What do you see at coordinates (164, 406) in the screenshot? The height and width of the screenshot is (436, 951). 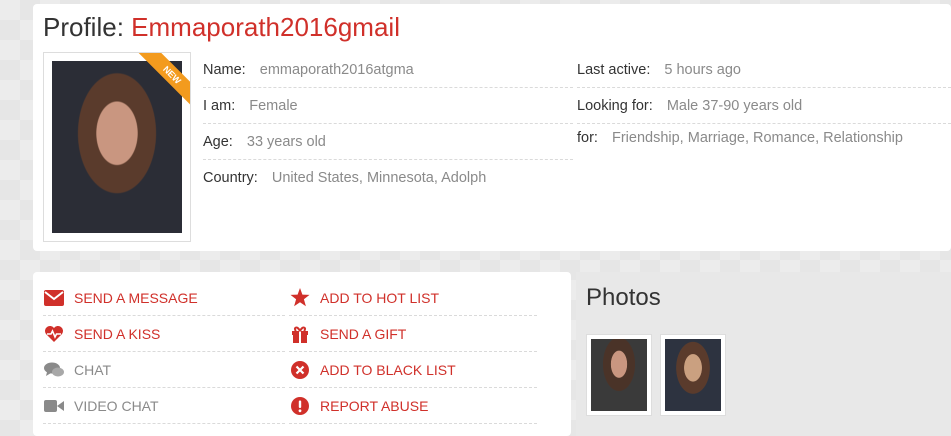 I see `video-chat-button: Video chat` at bounding box center [164, 406].